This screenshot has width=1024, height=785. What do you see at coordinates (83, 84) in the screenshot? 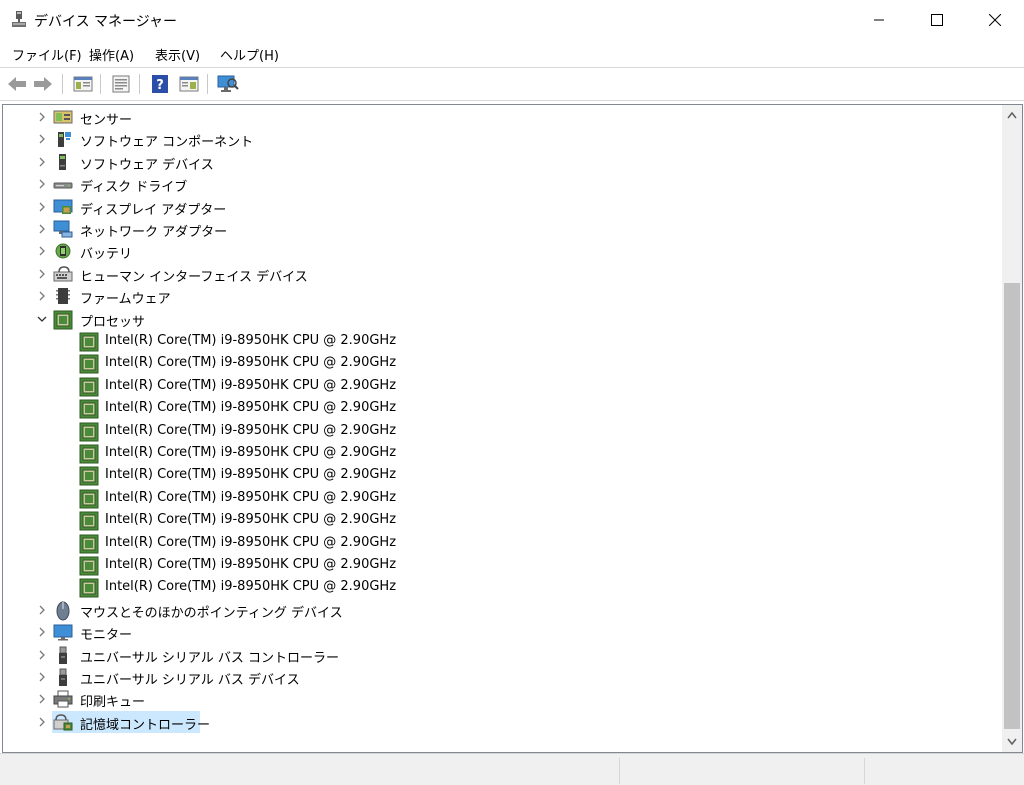
I see `show-hide-console-tree-button` at bounding box center [83, 84].